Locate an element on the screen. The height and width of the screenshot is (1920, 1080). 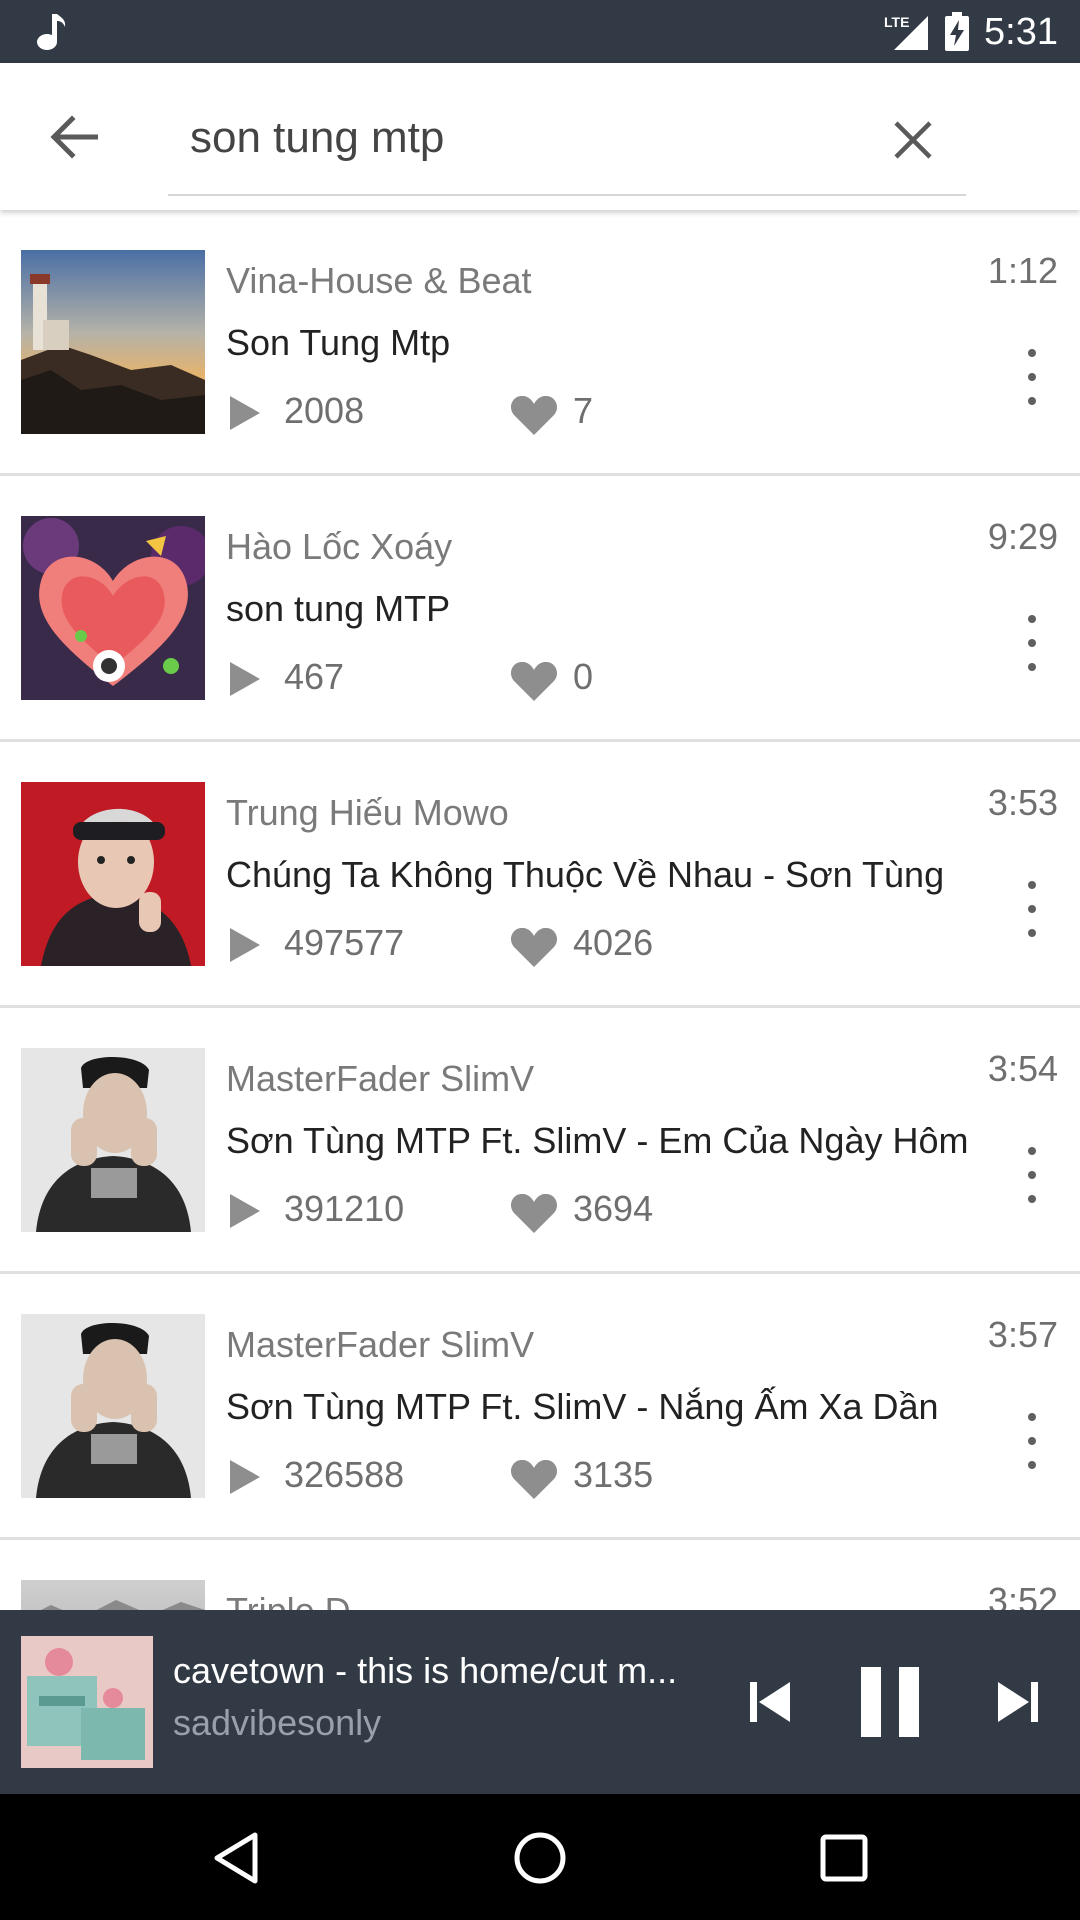
track-title: Sơn Tùng MTP Ft. SlimV - Nắng Ấm Xa Dần is located at coordinates (582, 1406).